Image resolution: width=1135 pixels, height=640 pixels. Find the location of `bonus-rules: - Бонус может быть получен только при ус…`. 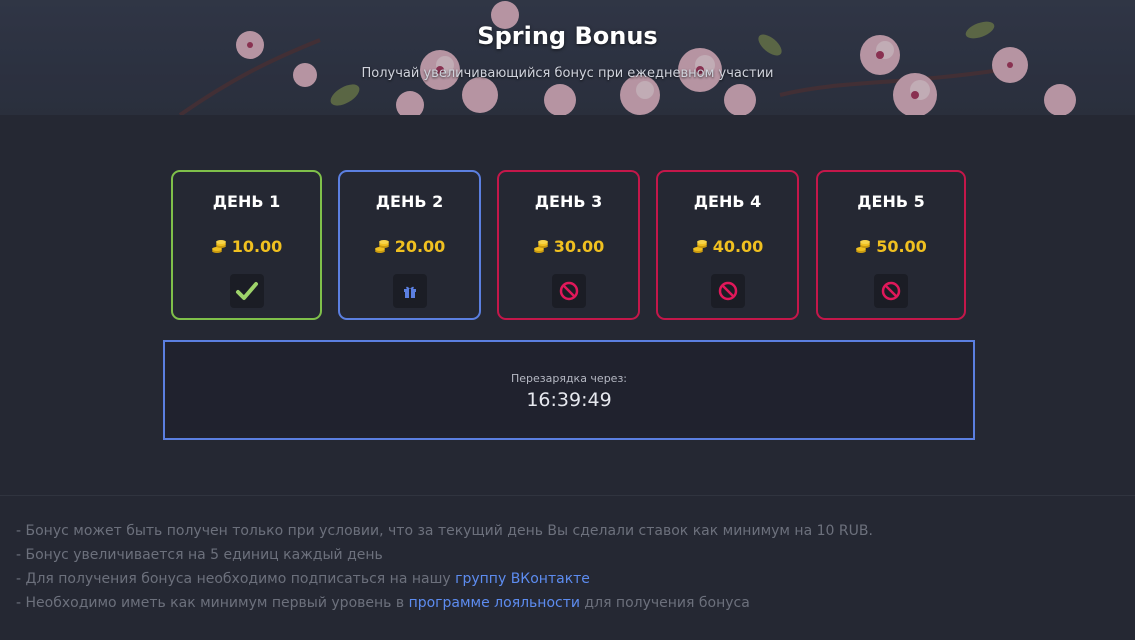

bonus-rules: - Бонус может быть получен только при ус… is located at coordinates (566, 567).